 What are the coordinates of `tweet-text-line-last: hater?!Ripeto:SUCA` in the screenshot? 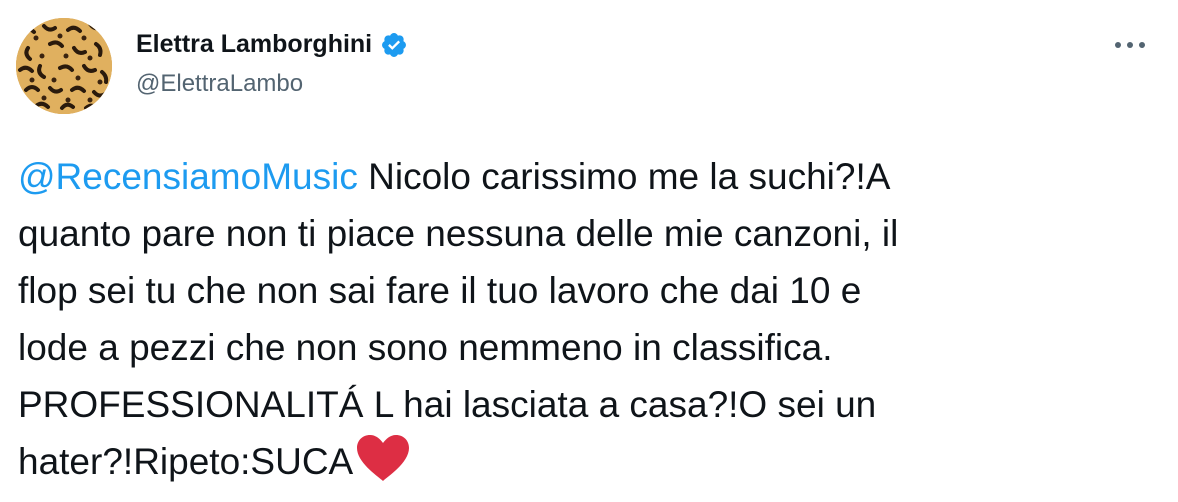 It's located at (588, 461).